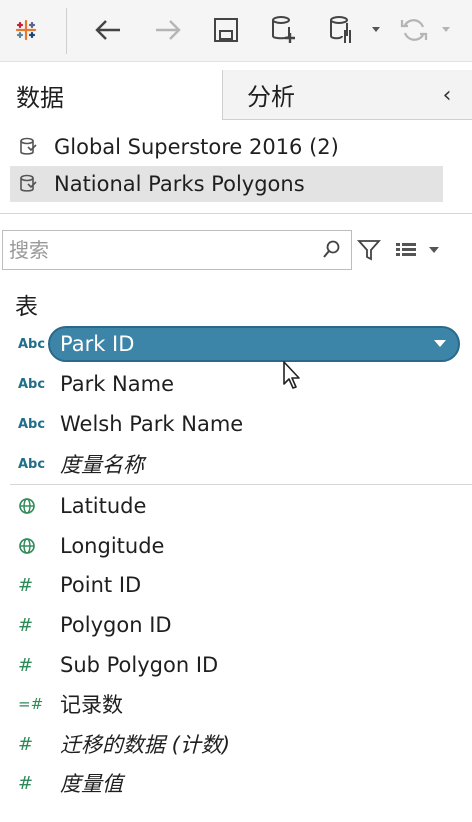  What do you see at coordinates (26, 30) in the screenshot?
I see `tableau-logo-icon` at bounding box center [26, 30].